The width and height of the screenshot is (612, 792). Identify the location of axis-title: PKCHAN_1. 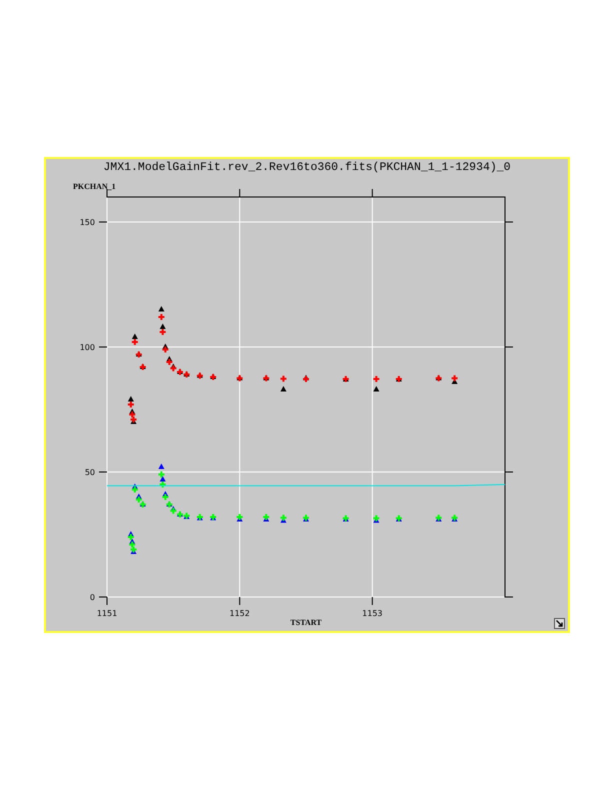
(94, 186).